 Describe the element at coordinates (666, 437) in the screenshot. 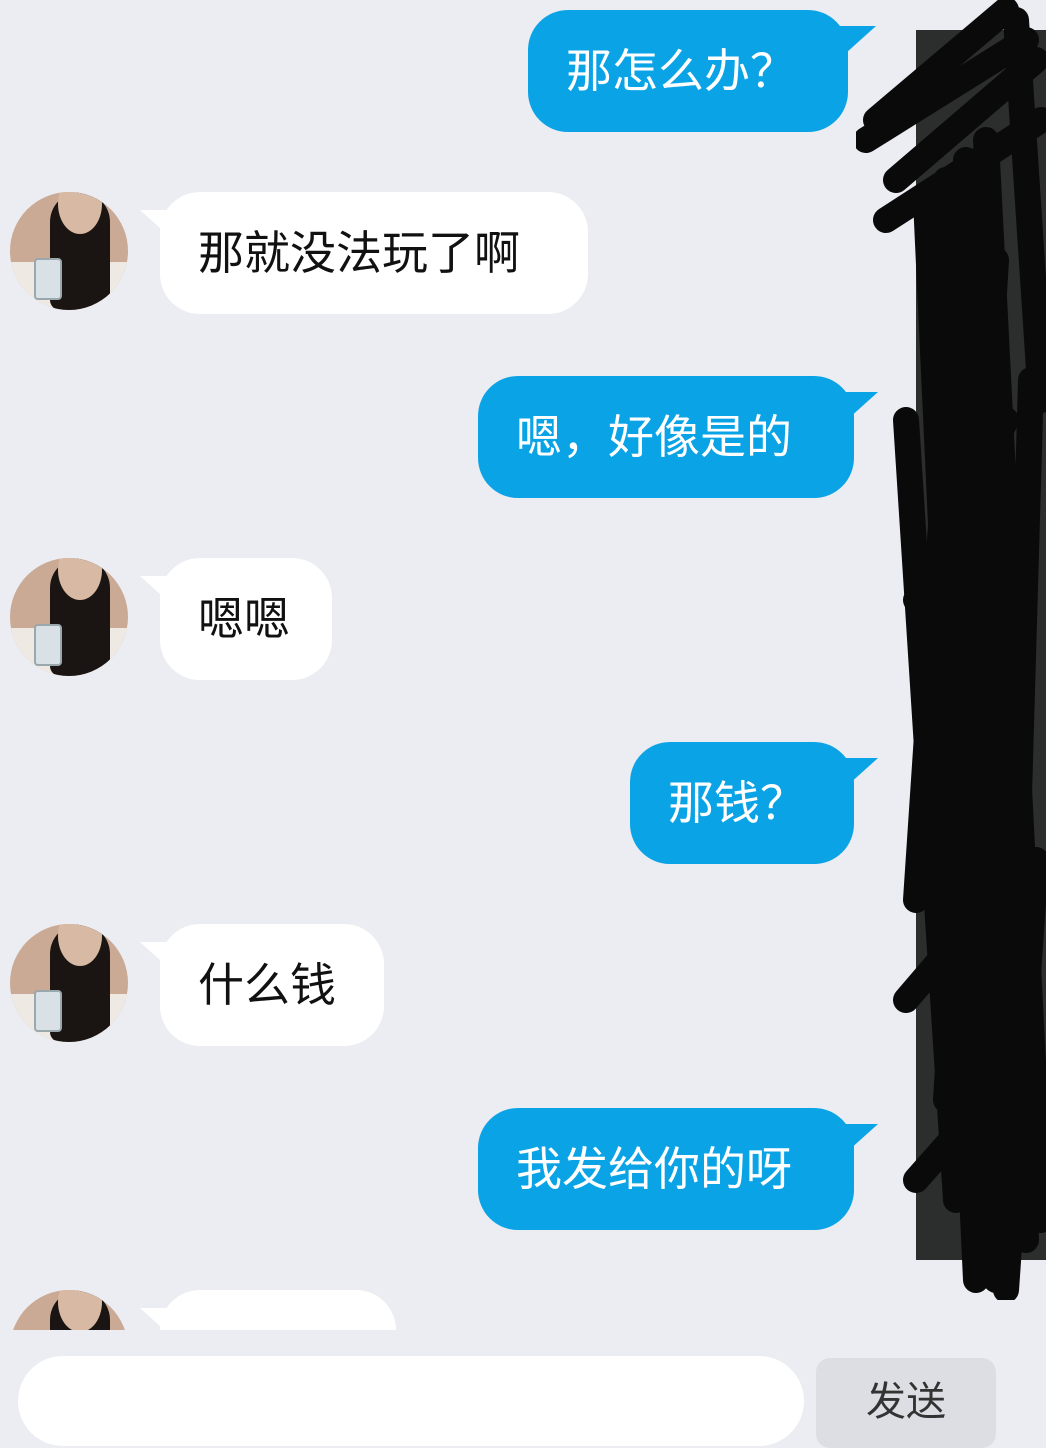

I see `outgoing-message: 嗯，好像是的` at that location.